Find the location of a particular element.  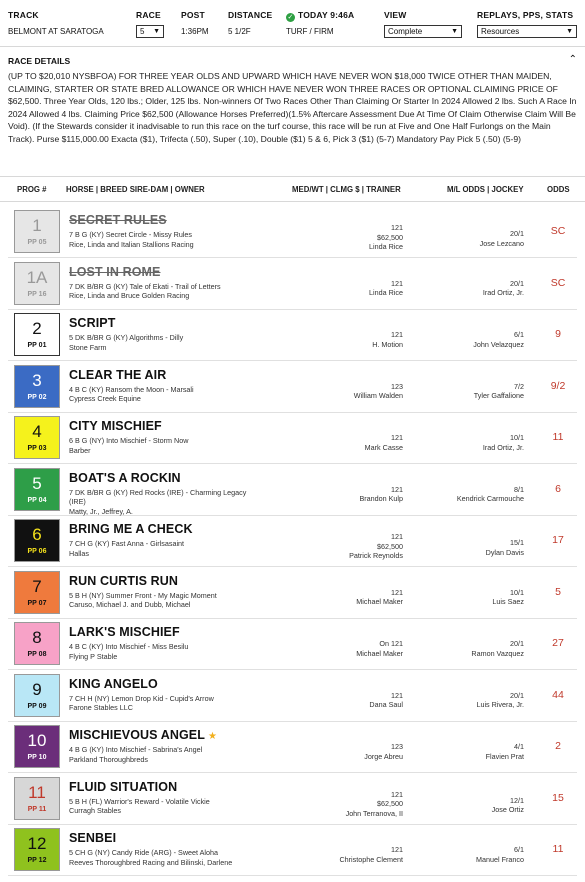

ml-odds-jockey: 8/1 Kendrick Carmouche is located at coordinates (476, 494).